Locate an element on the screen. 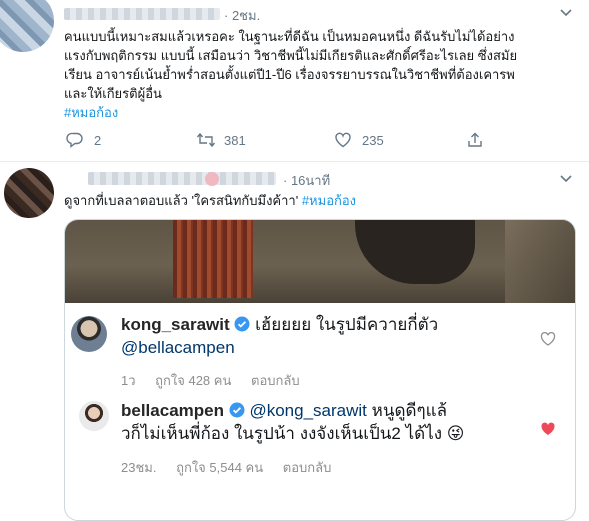  tweet-text-line: และให้เกียรติผู้อื่น is located at coordinates (113, 93).